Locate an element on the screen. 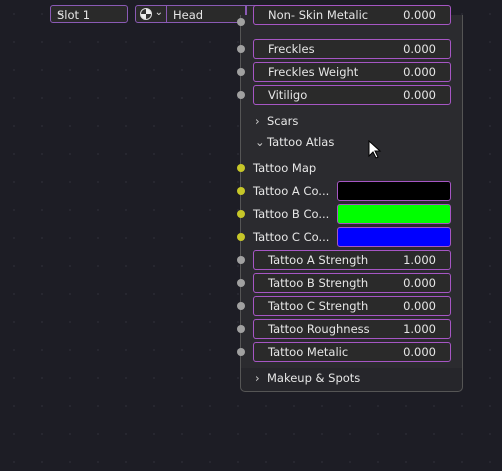 The width and height of the screenshot is (502, 471). value-field: Vitiligo 0.000 is located at coordinates (352, 95).